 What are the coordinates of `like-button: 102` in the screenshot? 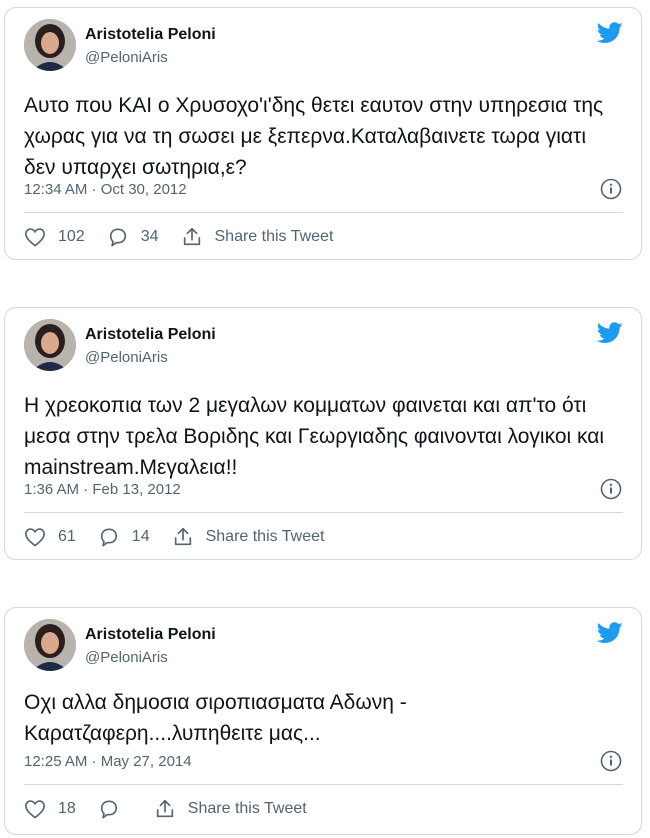 It's located at (54, 237).